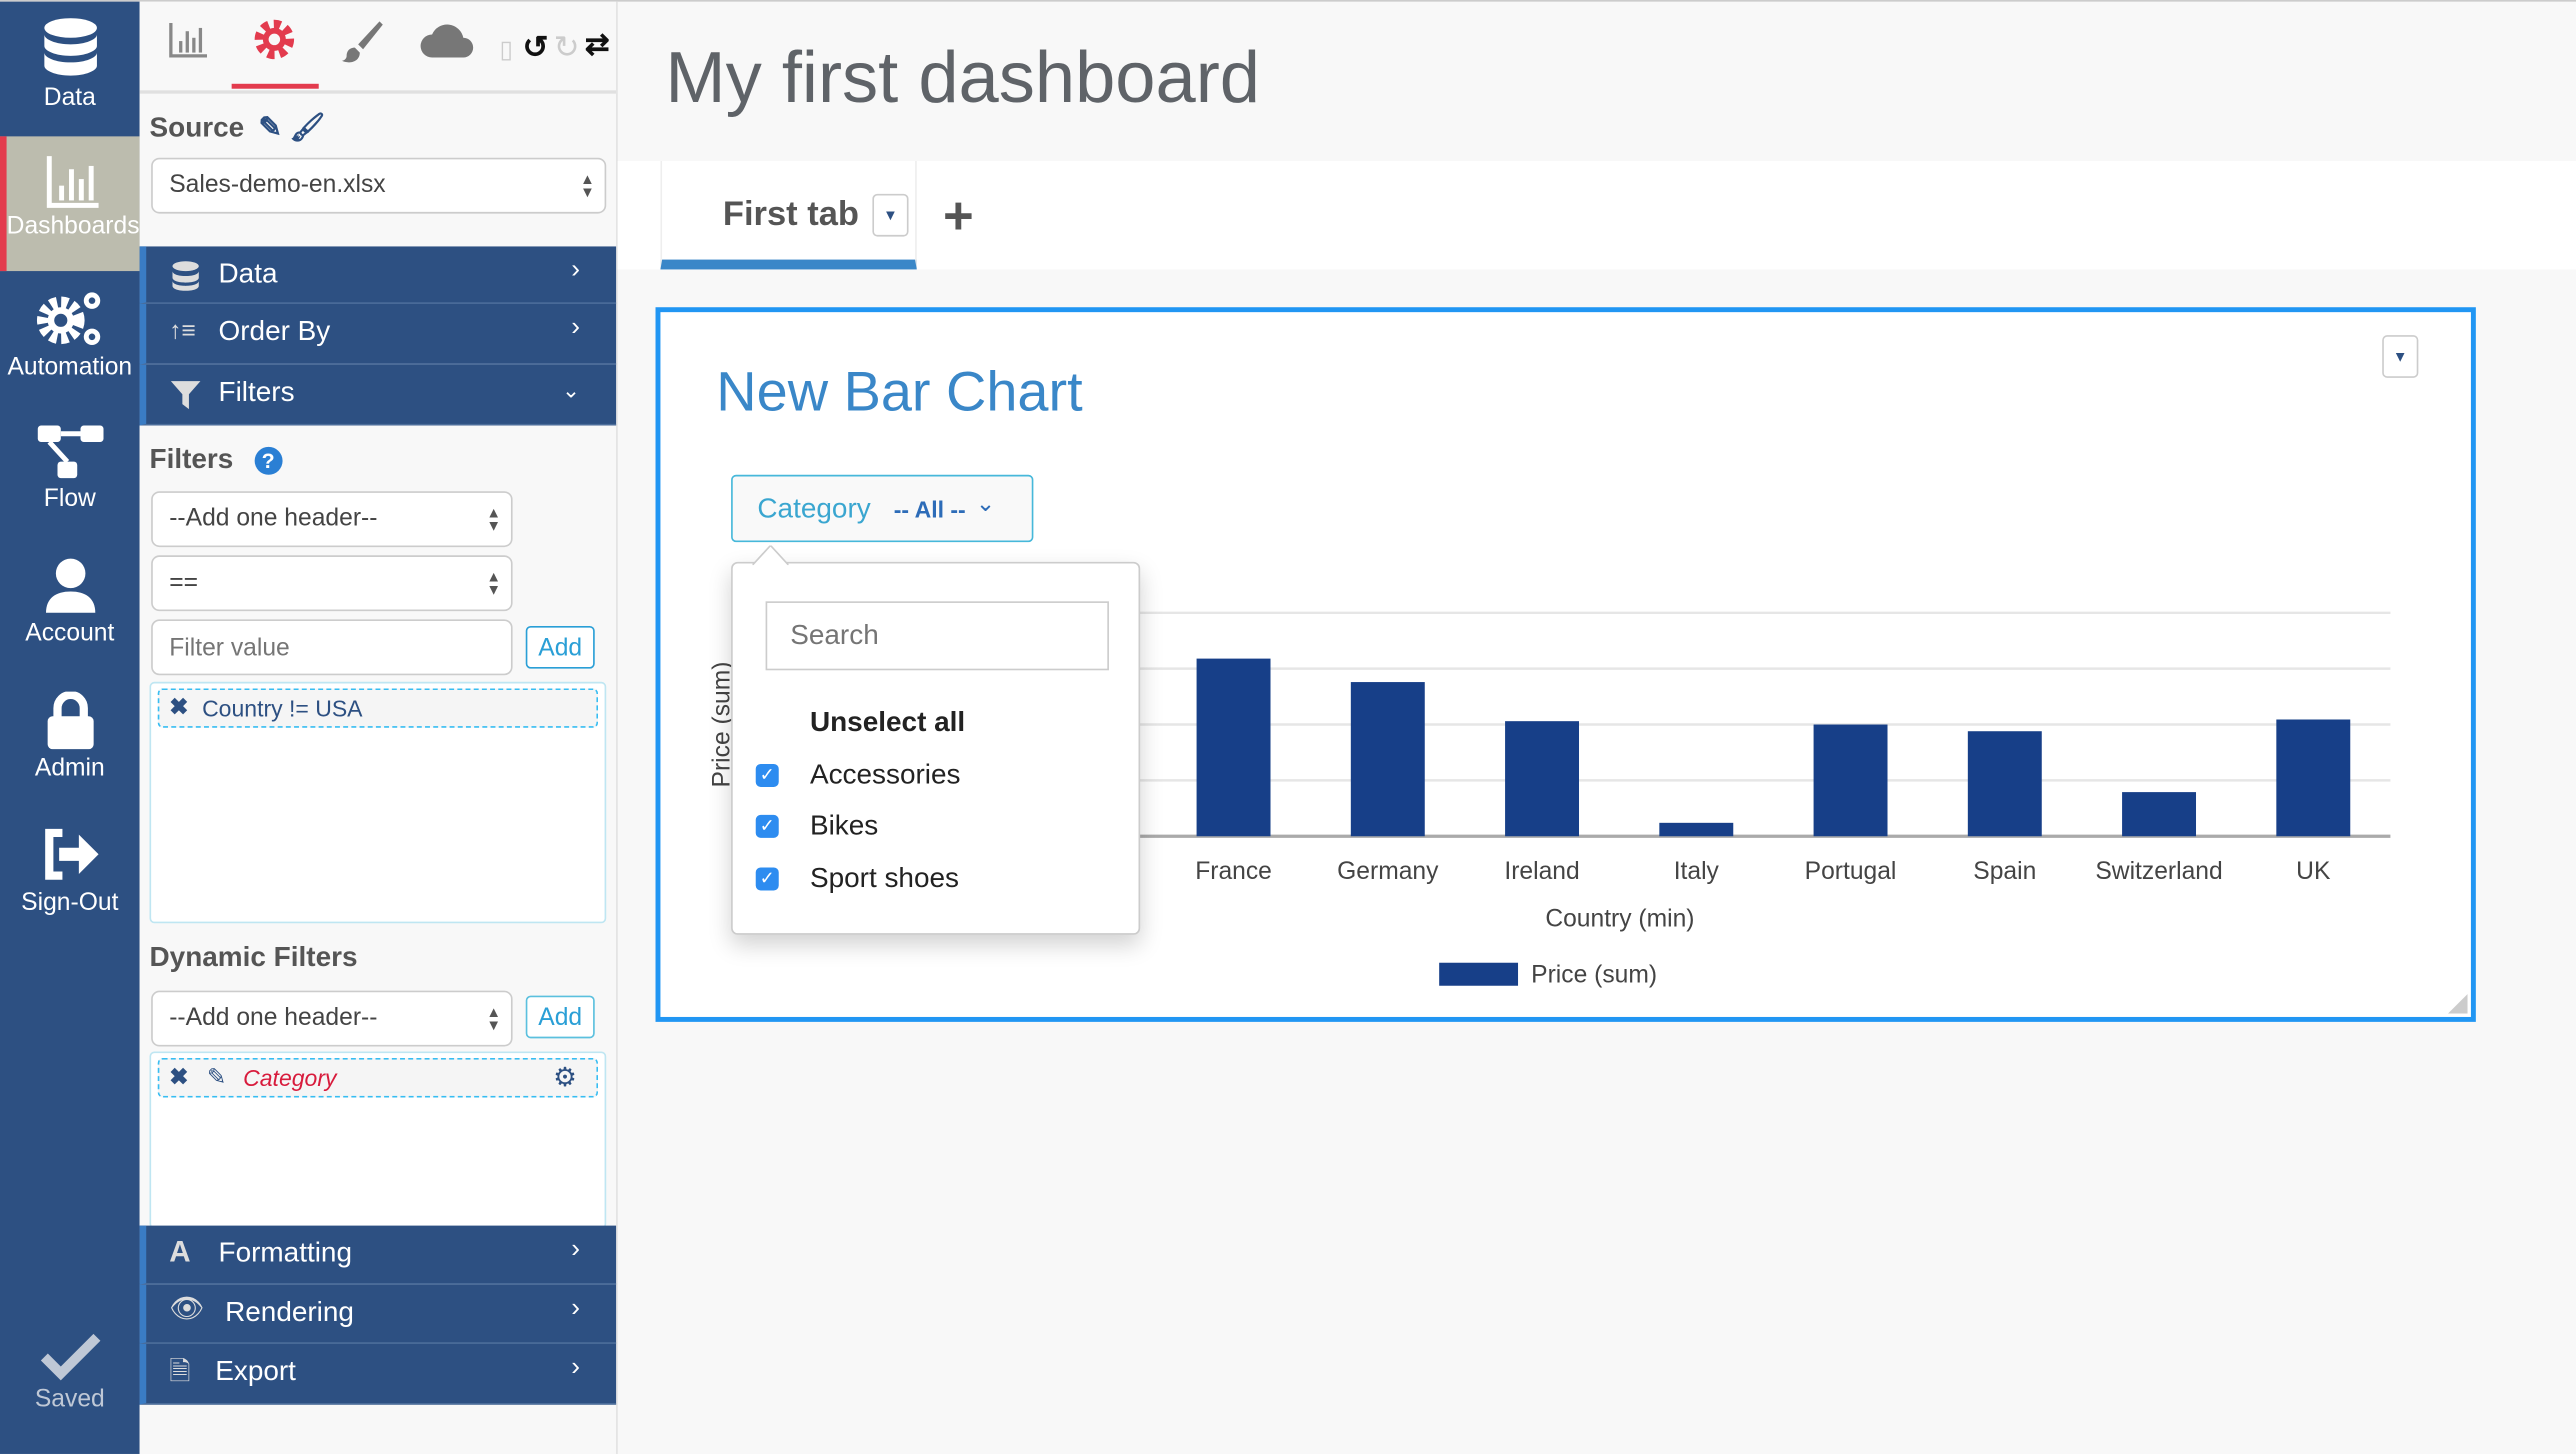 The width and height of the screenshot is (2576, 1454). What do you see at coordinates (182, 331) in the screenshot?
I see `sort-icon: ↑≡` at bounding box center [182, 331].